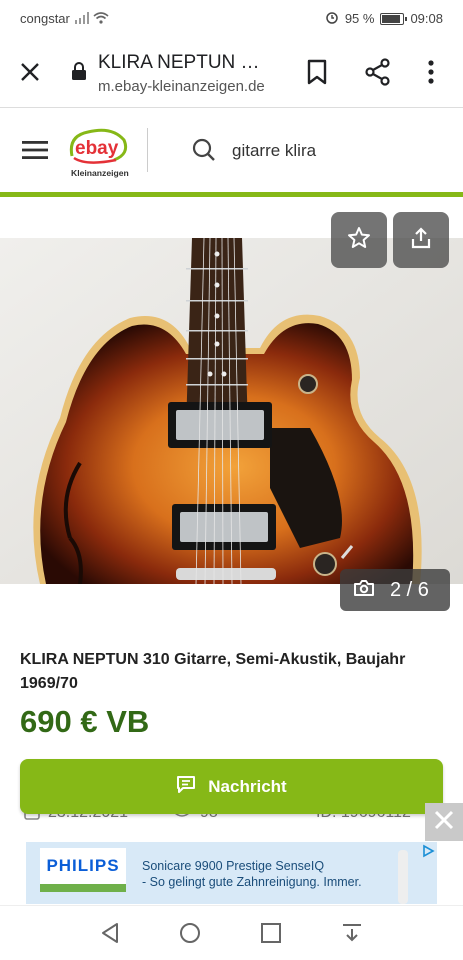  I want to click on upload-share-icon, so click(421, 240).